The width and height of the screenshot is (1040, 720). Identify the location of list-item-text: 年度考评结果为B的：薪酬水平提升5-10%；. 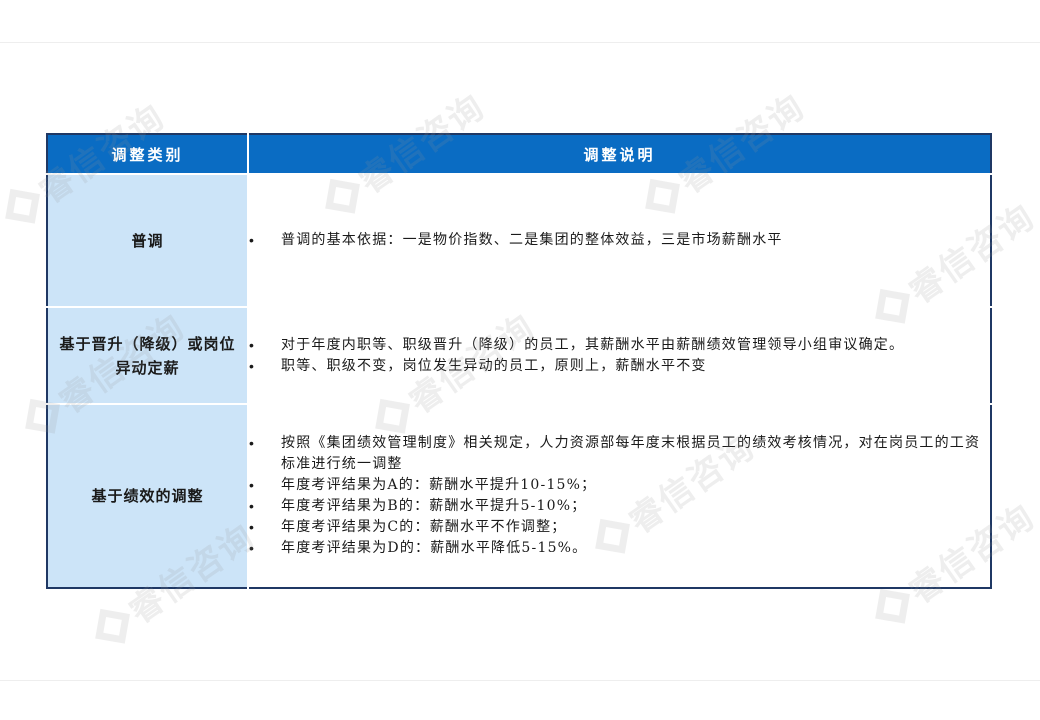
(434, 506).